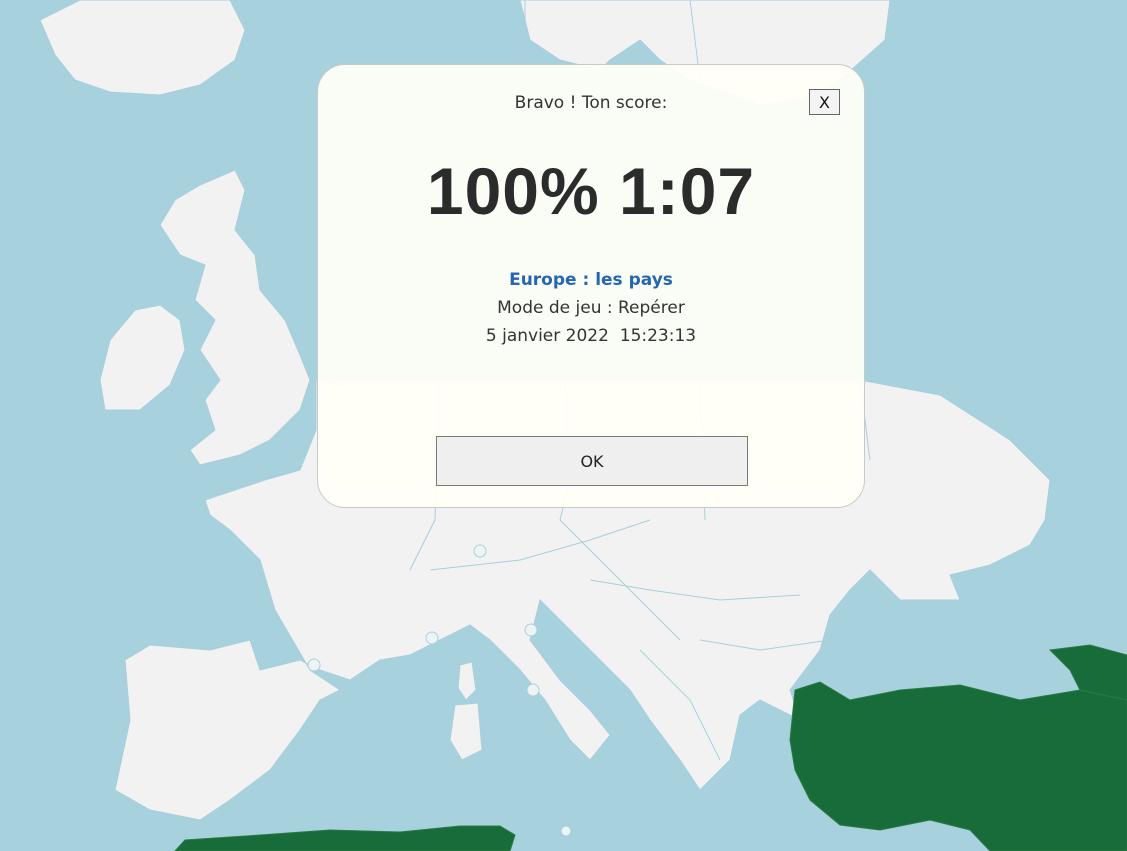  I want to click on caucasus-shape, so click(1087, 672).